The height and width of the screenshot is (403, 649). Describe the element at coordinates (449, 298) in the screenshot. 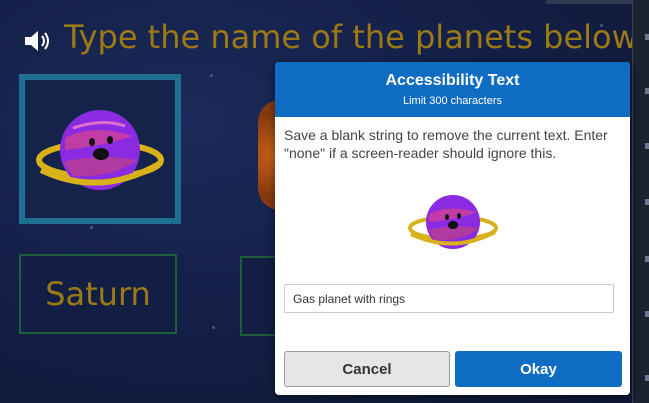

I see `alt-text-input` at that location.